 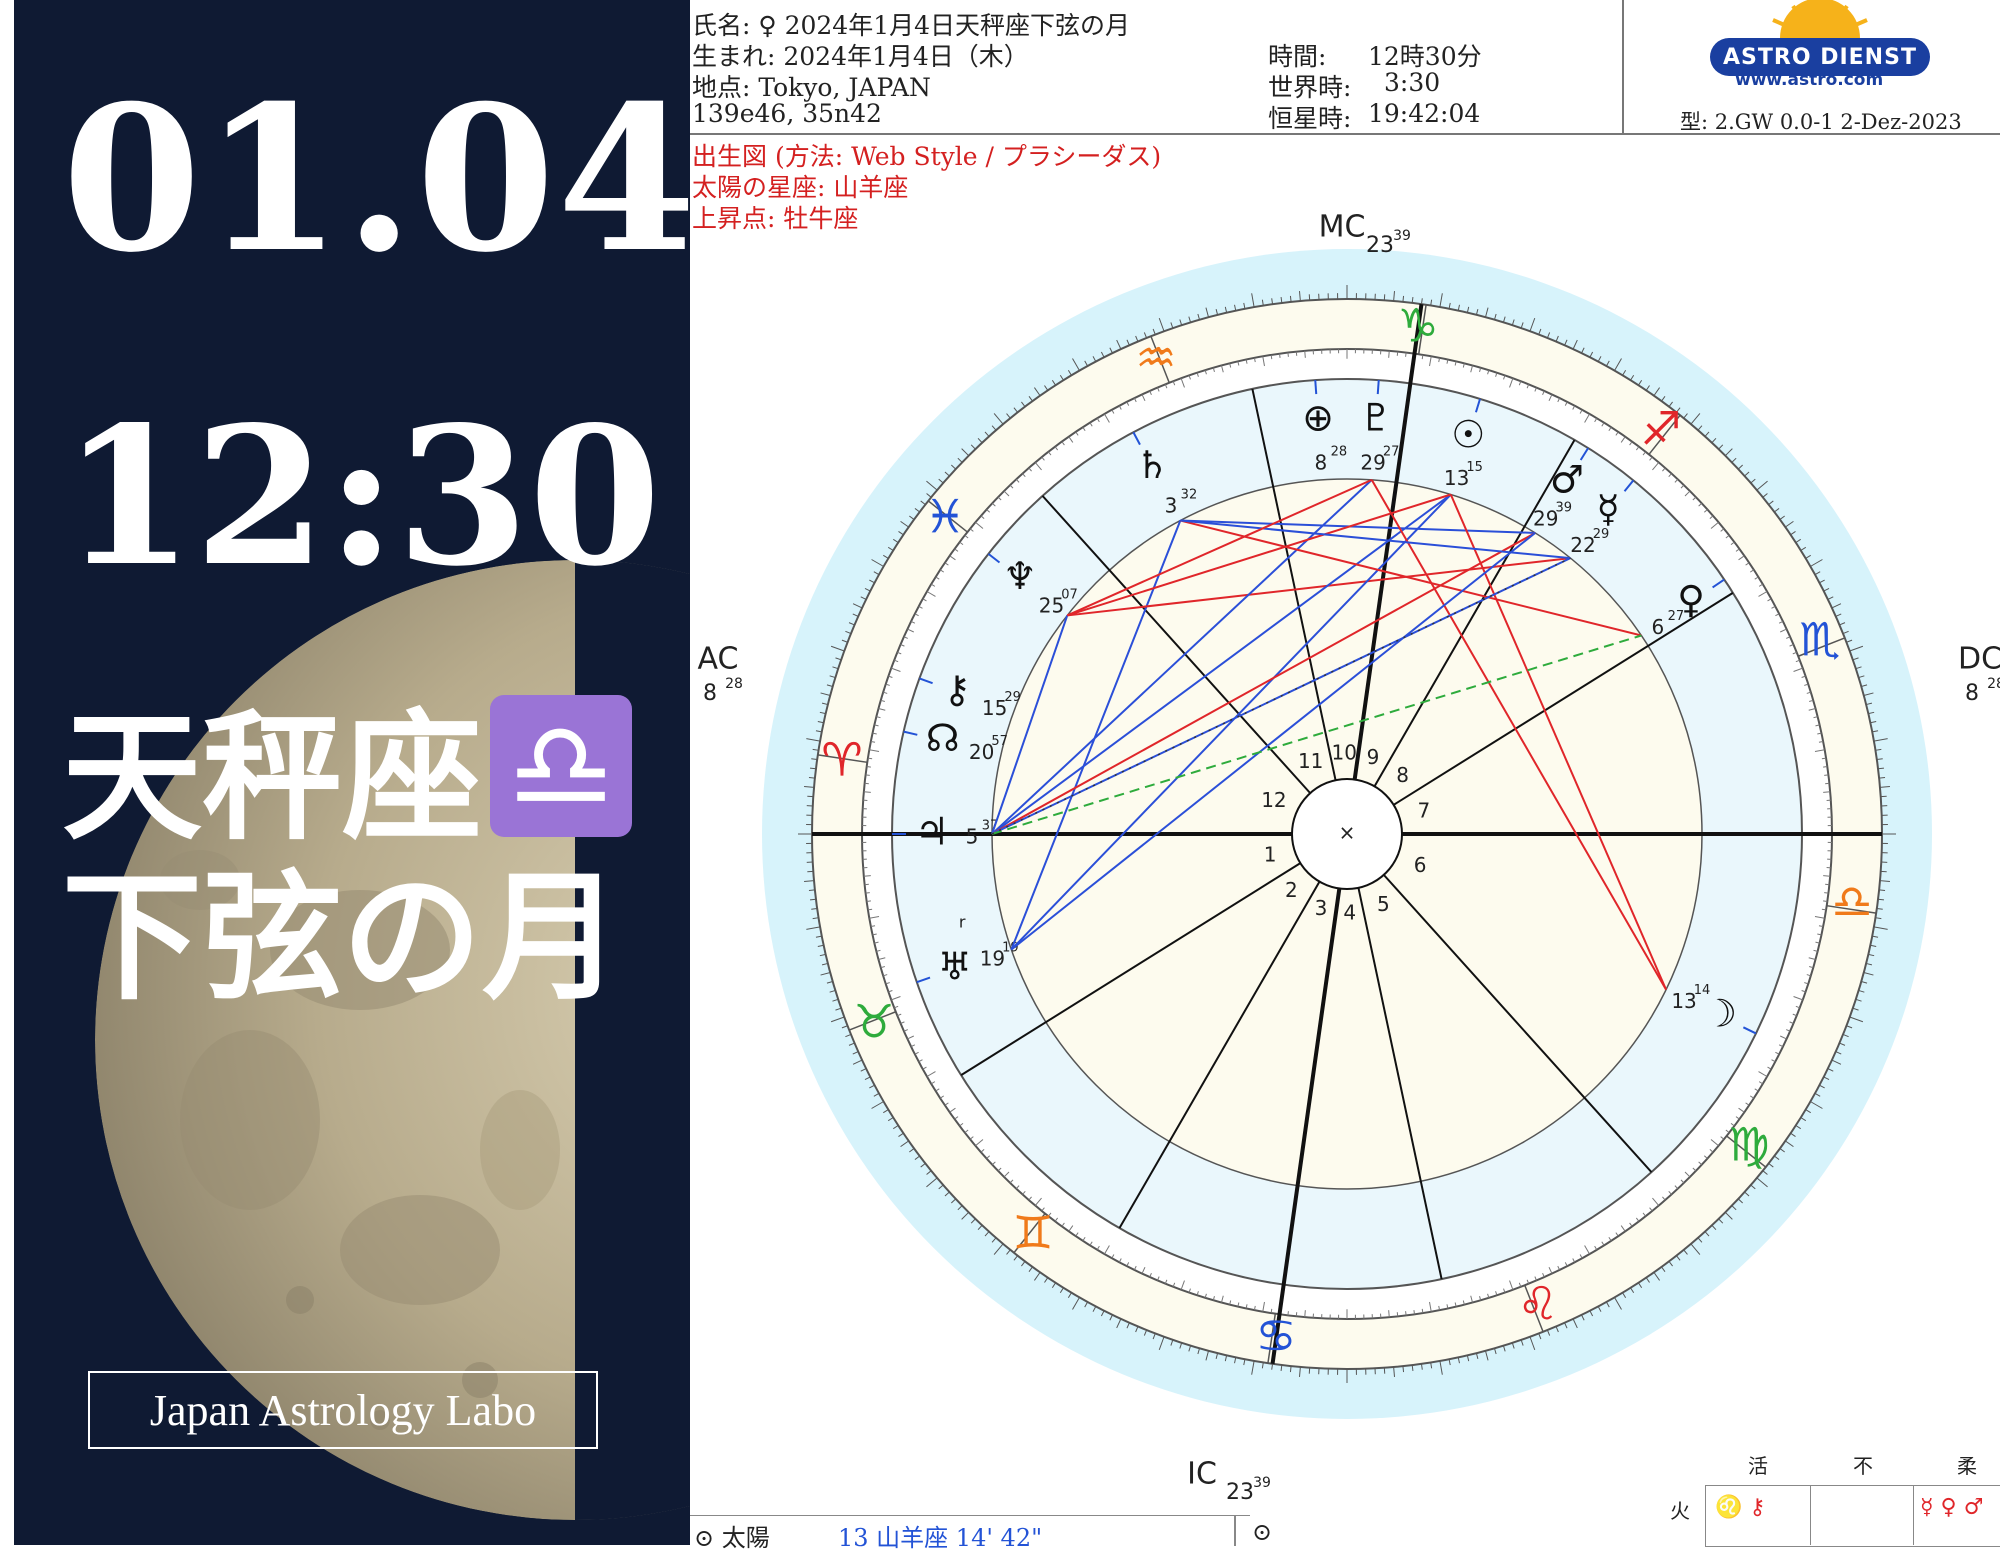 What do you see at coordinates (1740, 1507) in the screenshot?
I see `grid-cell-cardinal: ♌ ⚷` at bounding box center [1740, 1507].